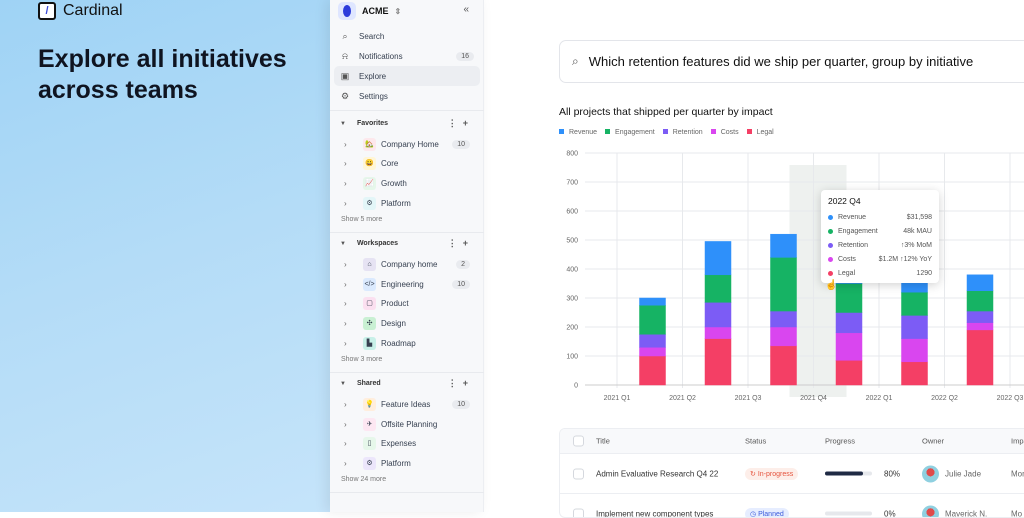  I want to click on column-title: Title, so click(603, 441).